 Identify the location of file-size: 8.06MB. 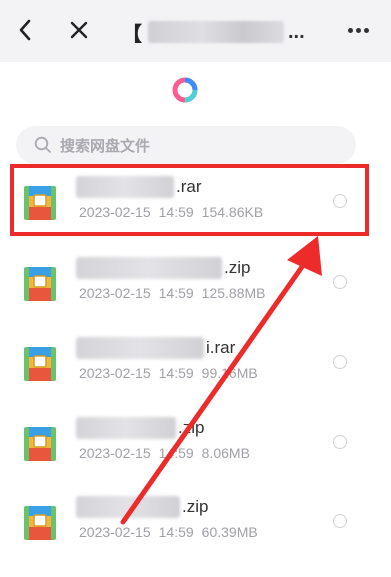
(225, 453).